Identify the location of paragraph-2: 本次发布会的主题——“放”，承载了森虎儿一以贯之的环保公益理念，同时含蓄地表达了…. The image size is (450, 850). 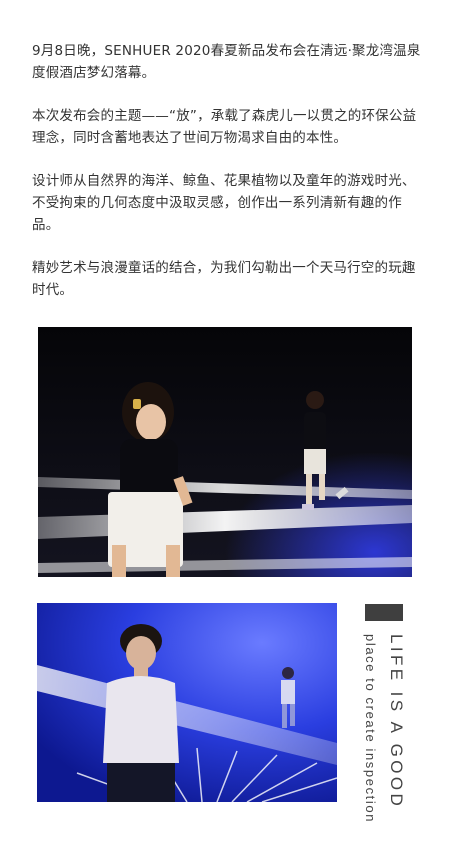
(224, 127).